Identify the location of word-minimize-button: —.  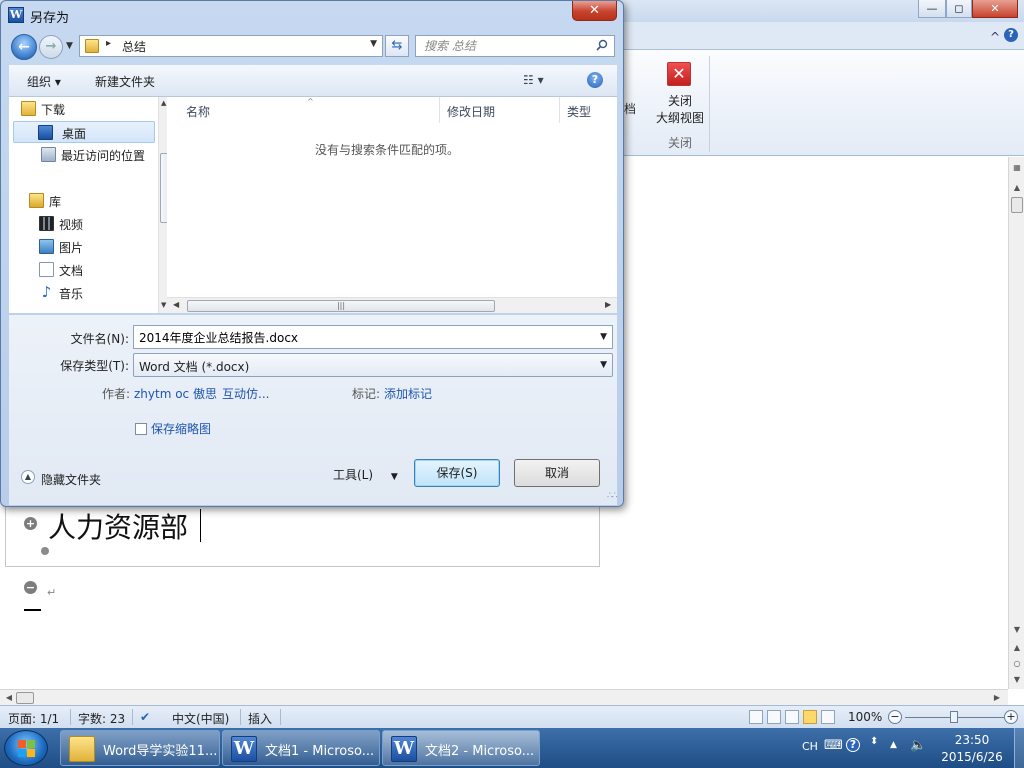
(932, 9).